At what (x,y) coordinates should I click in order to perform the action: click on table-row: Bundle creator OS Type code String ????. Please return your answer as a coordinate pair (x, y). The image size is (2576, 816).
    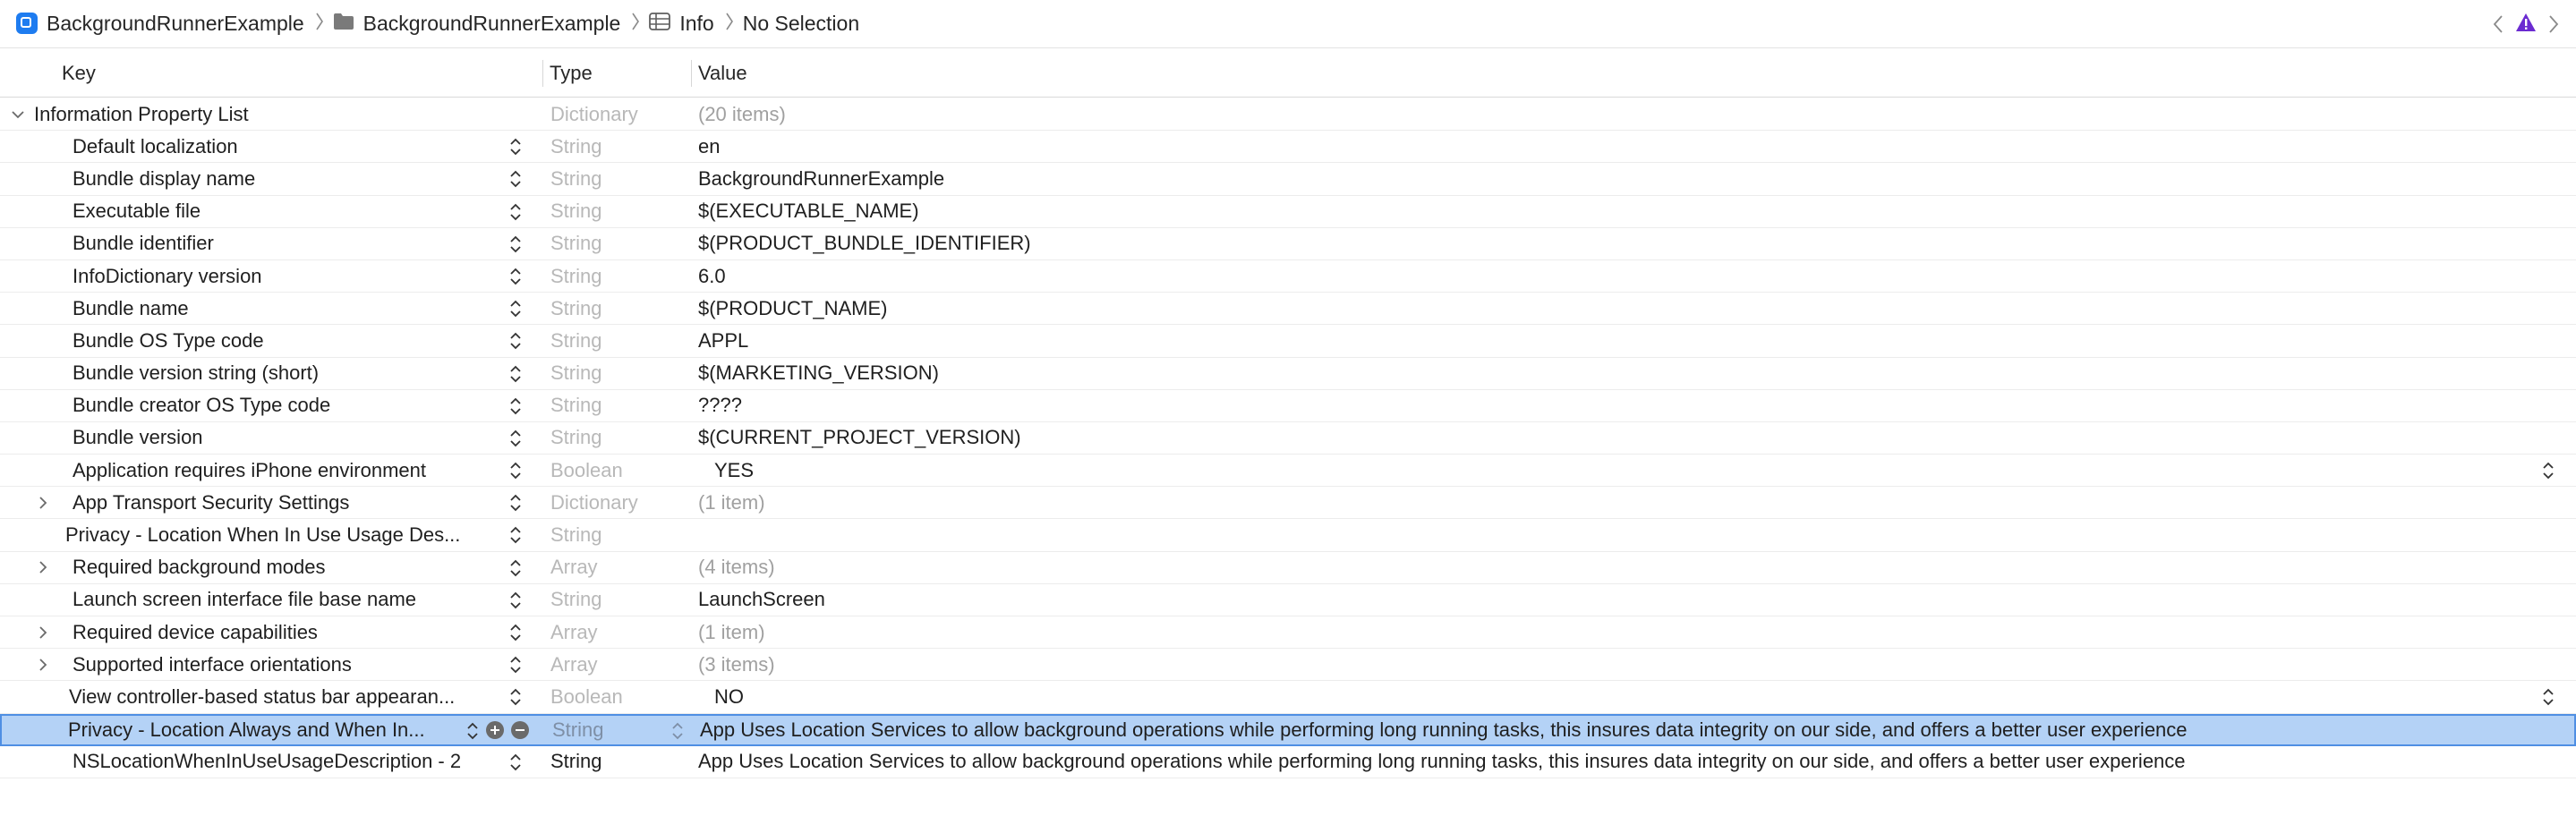
    Looking at the image, I should click on (1288, 406).